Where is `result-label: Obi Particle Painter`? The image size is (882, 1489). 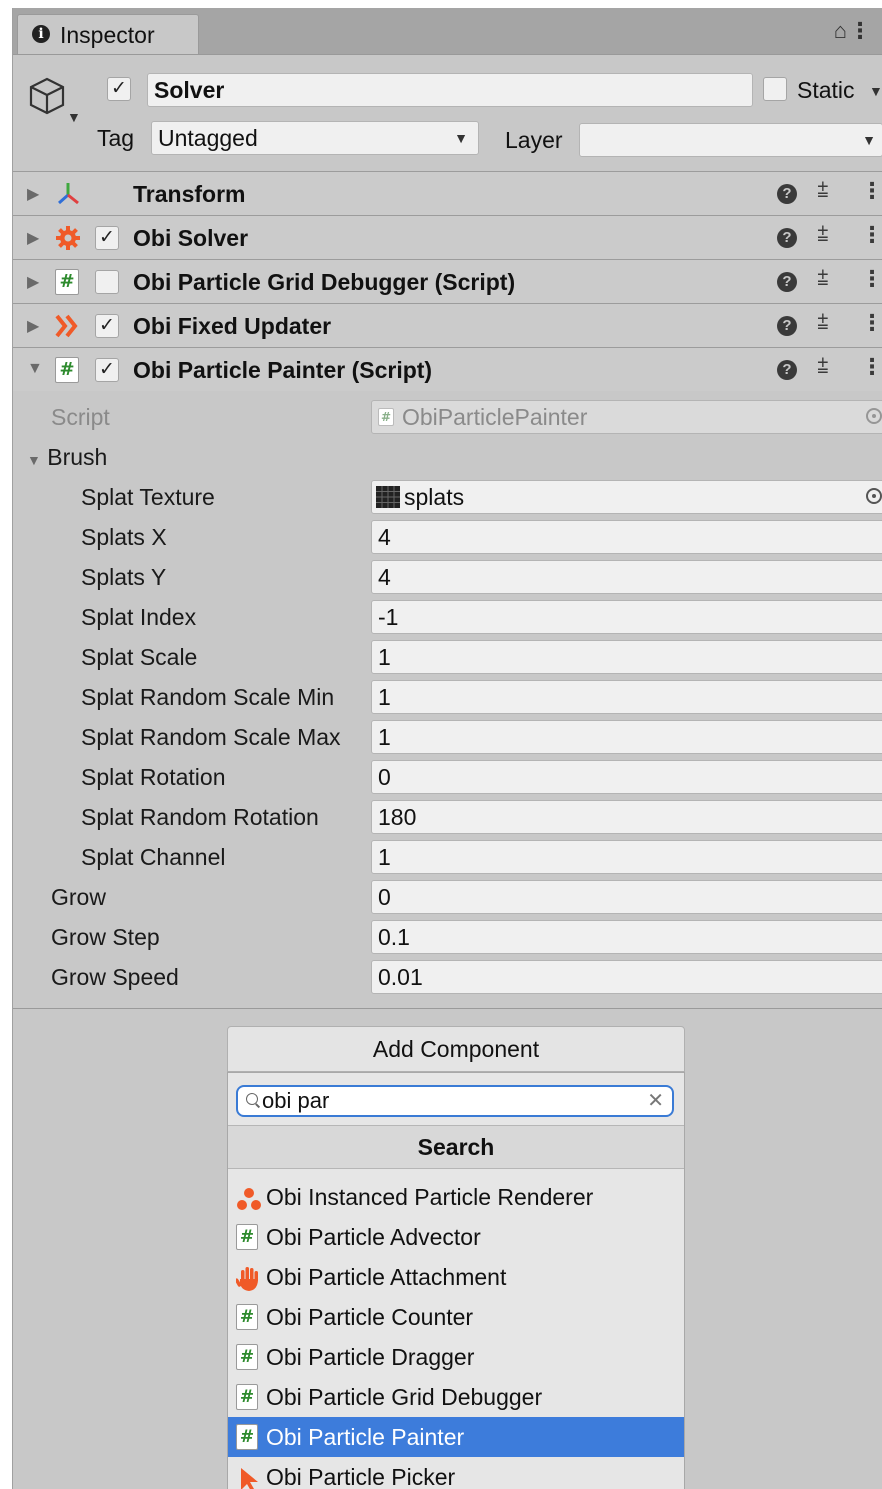
result-label: Obi Particle Painter is located at coordinates (365, 1437).